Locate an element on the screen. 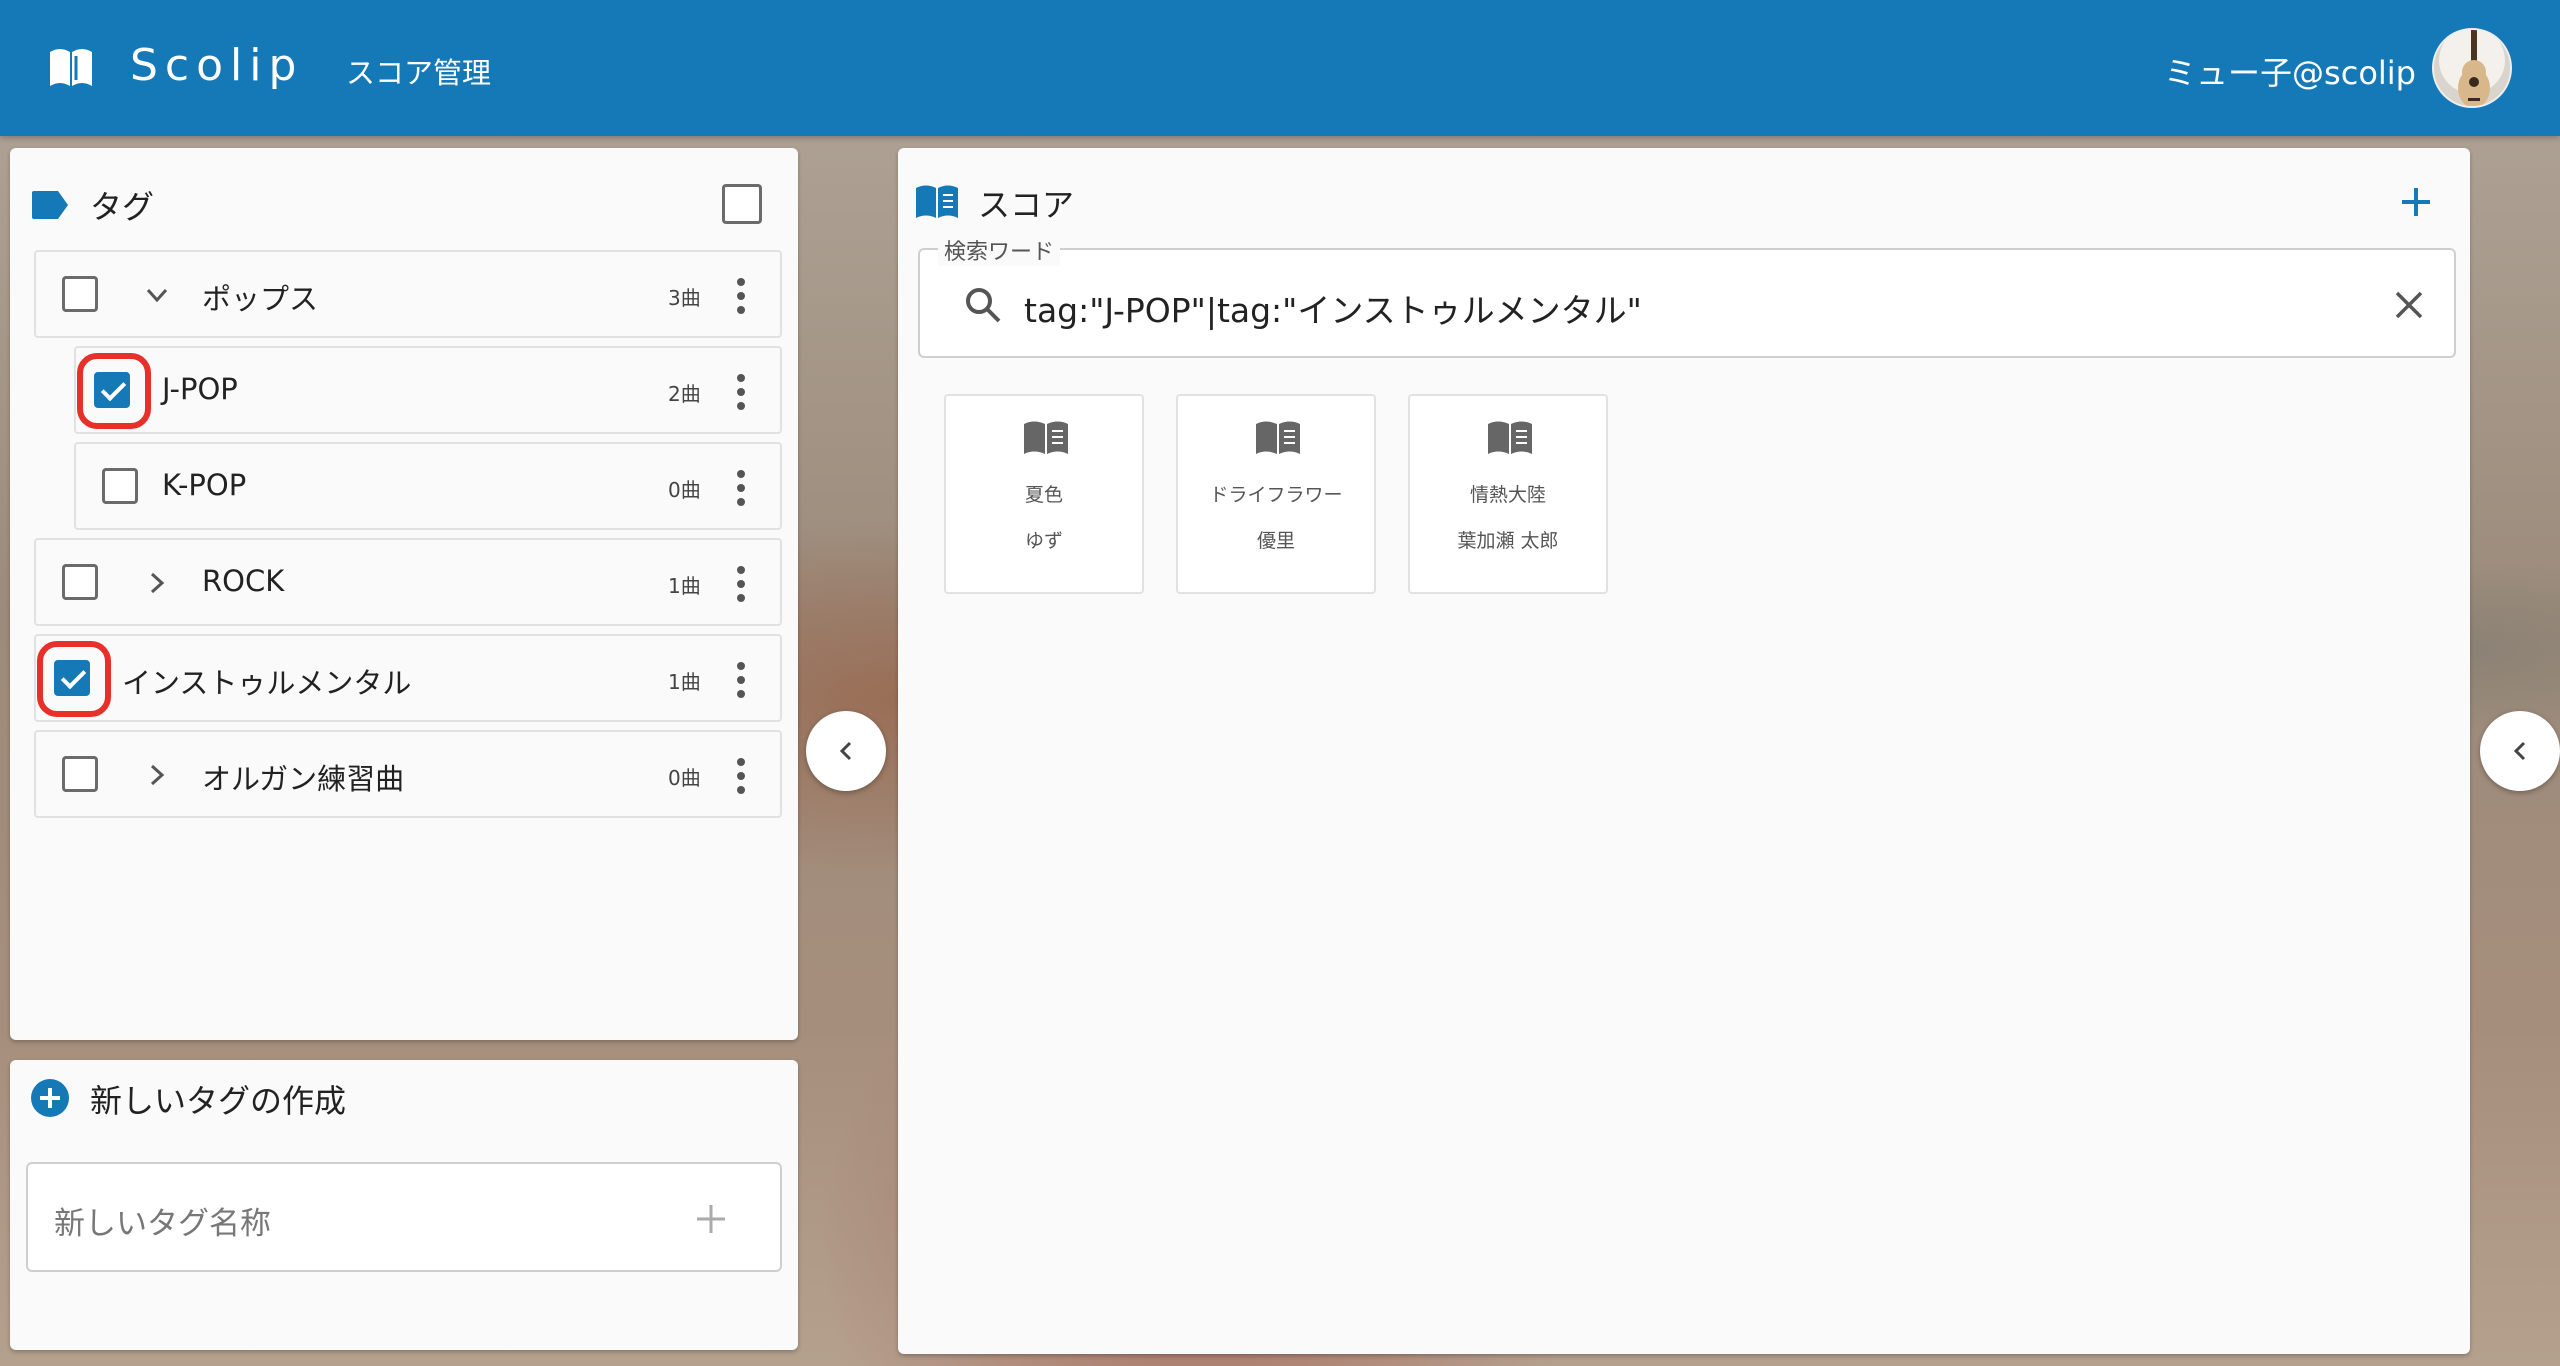 The image size is (2560, 1366). new-tag-panel: 新しいタグの作成 新しいタグ名称 is located at coordinates (404, 1205).